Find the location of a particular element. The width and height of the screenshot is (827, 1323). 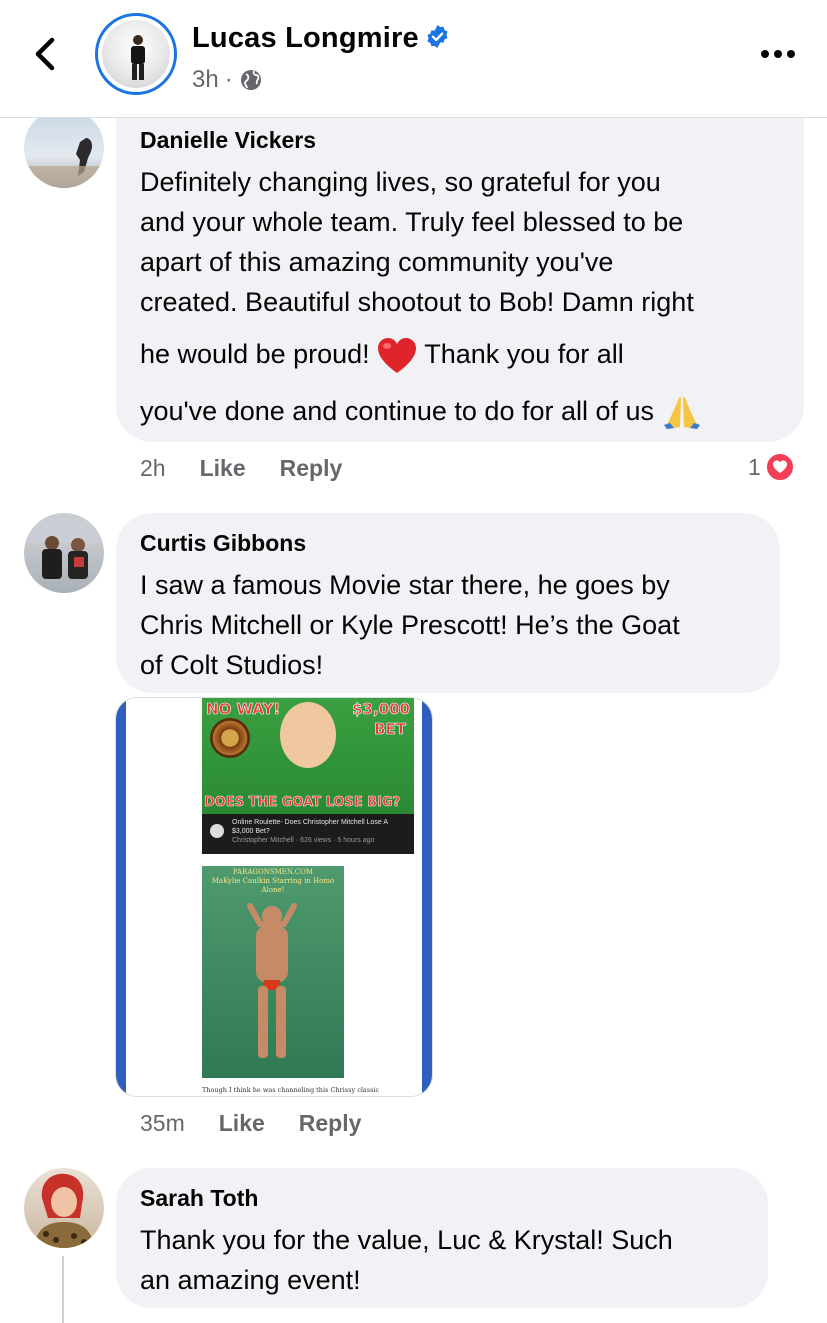

comment-line: an amazing event! is located at coordinates (250, 1280).